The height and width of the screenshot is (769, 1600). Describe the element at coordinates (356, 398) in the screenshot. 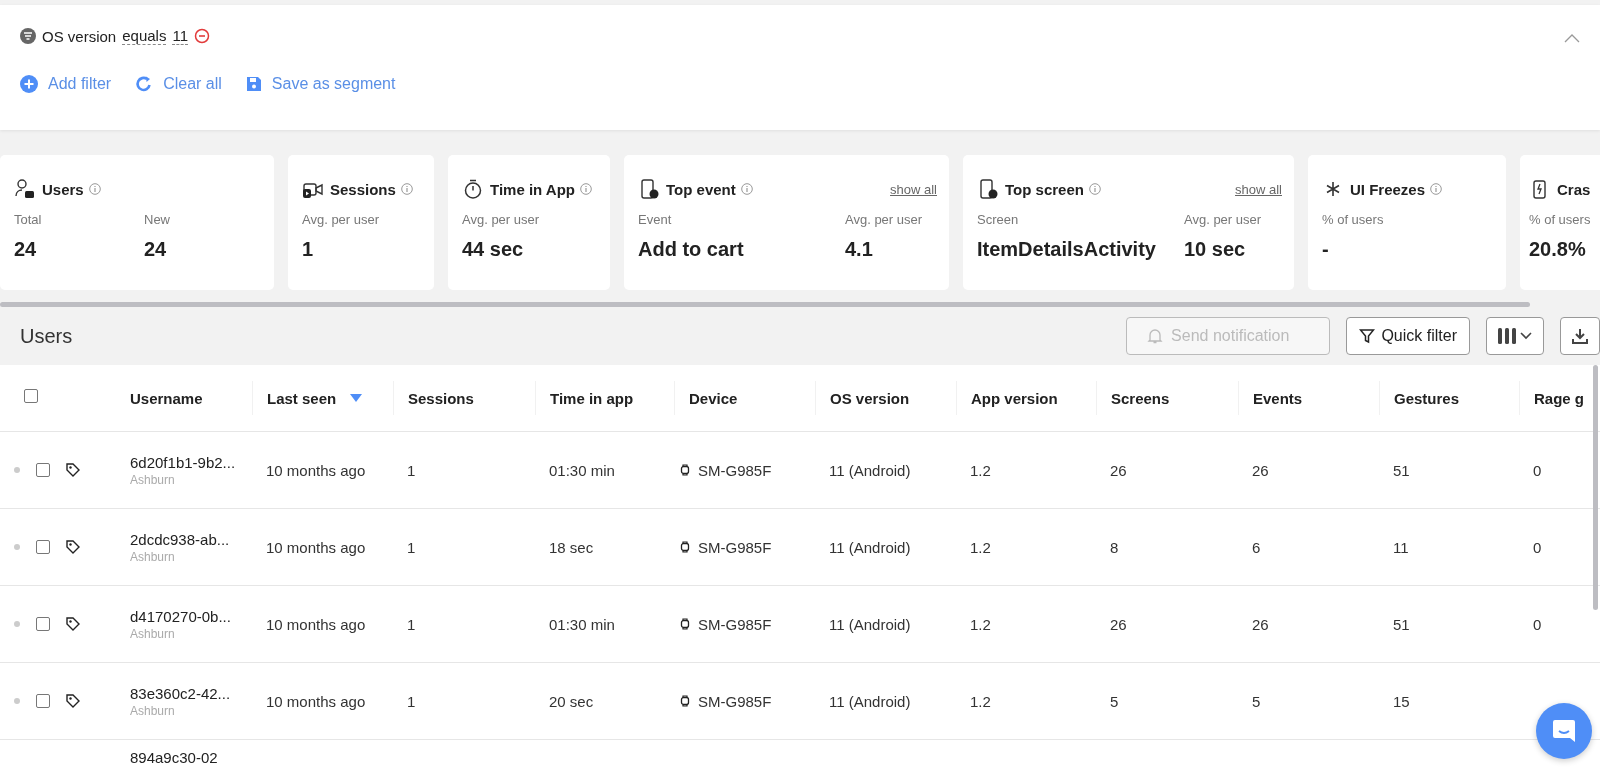

I see `sort-desc-icon` at that location.